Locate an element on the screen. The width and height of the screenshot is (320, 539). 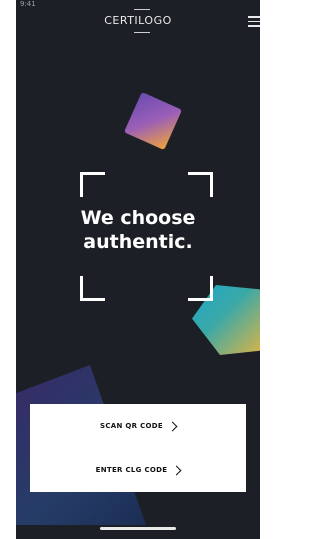
hamburger-menu-icon is located at coordinates (254, 22).